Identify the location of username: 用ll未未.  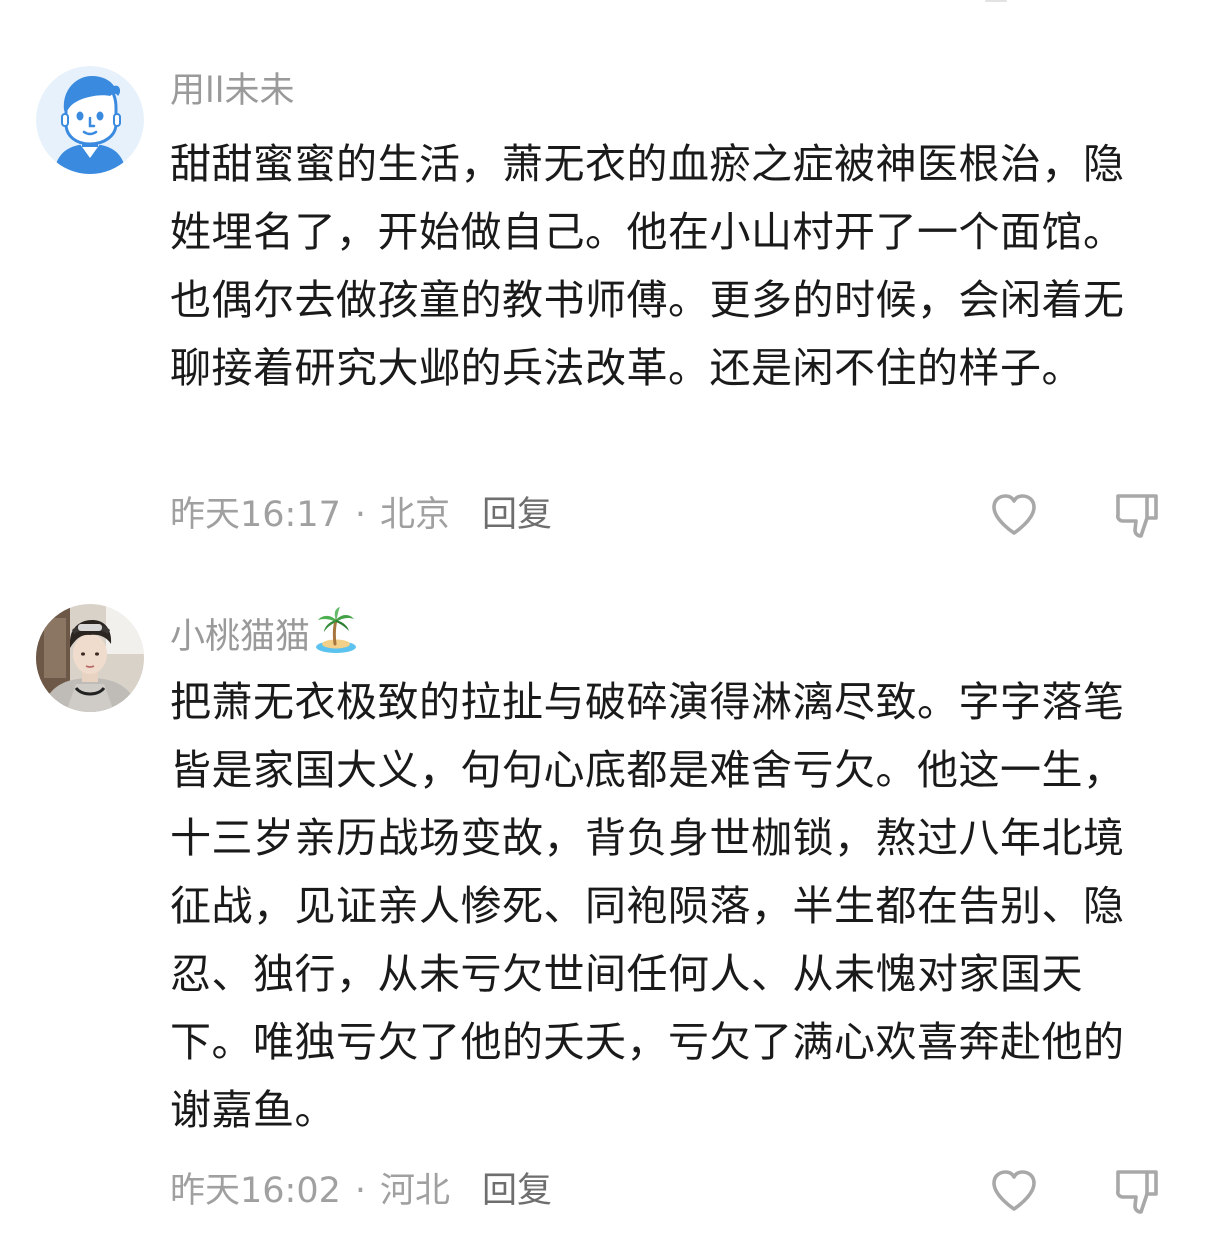
(232, 91).